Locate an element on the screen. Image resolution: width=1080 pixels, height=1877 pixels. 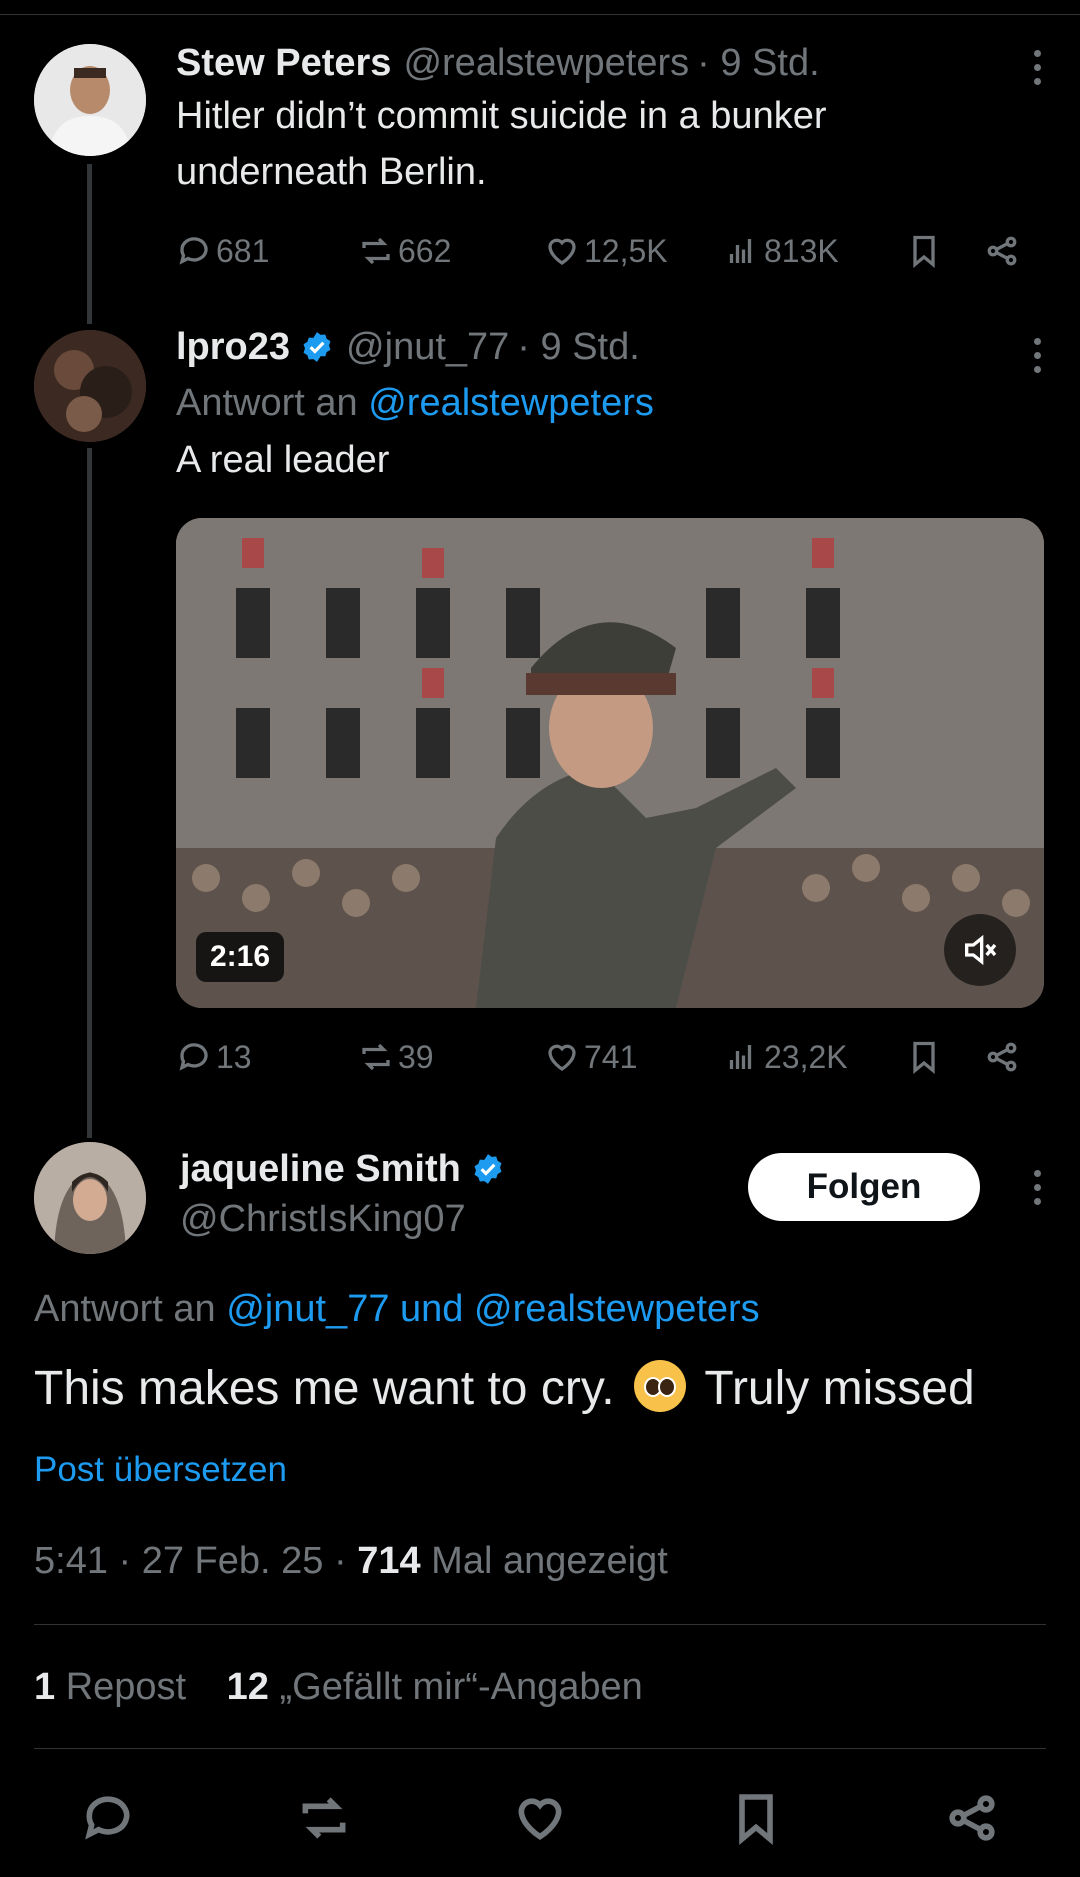
like-count: 12,5K is located at coordinates (626, 250).